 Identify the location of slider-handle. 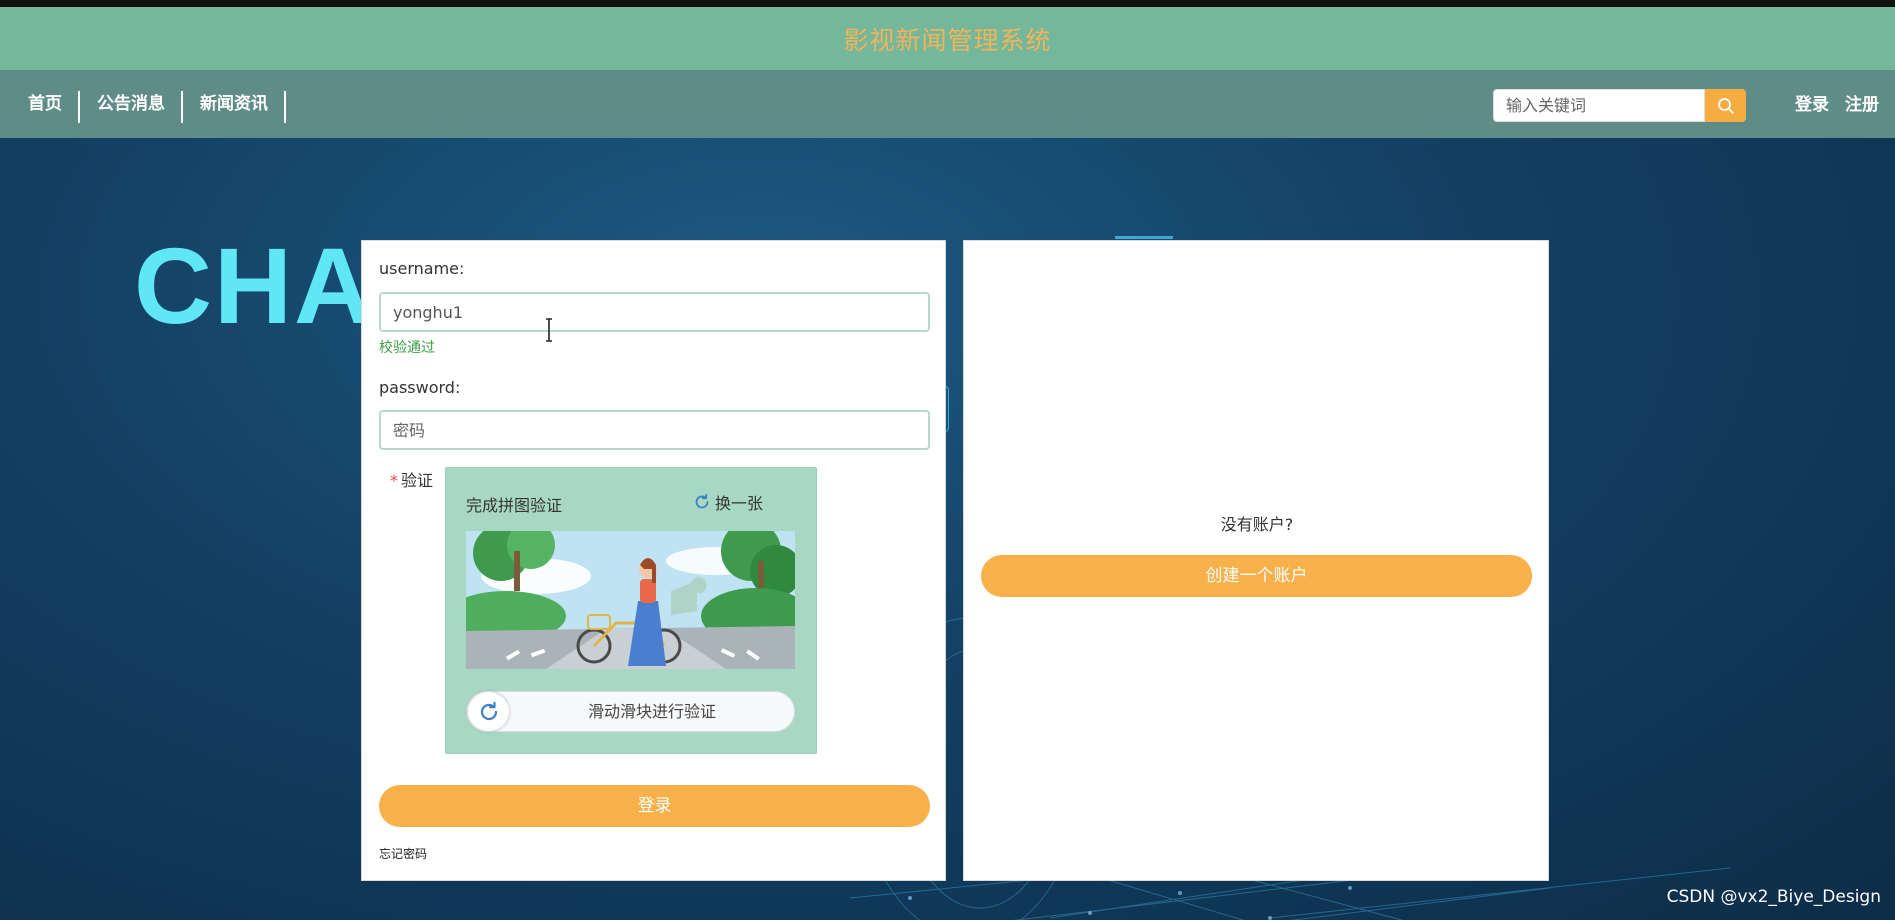
(488, 711).